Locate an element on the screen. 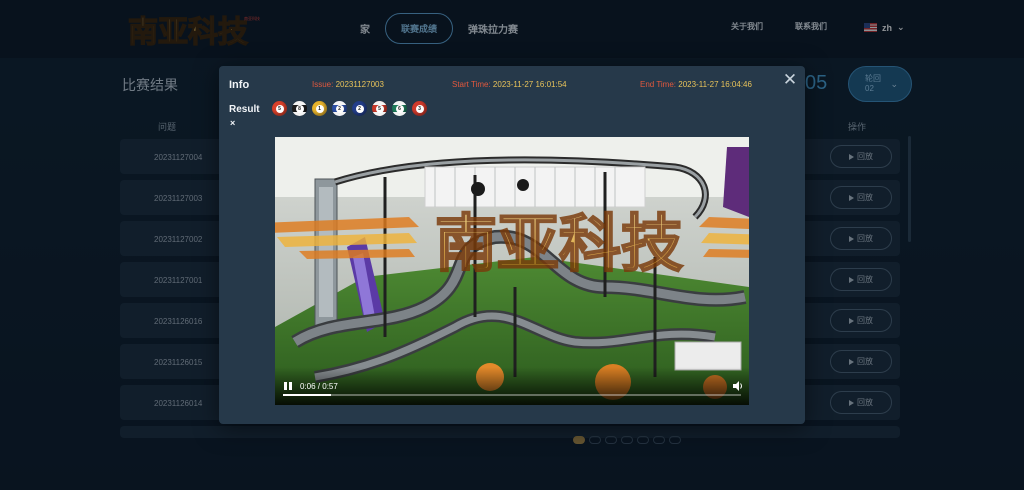  video-progress-bar is located at coordinates (512, 395).